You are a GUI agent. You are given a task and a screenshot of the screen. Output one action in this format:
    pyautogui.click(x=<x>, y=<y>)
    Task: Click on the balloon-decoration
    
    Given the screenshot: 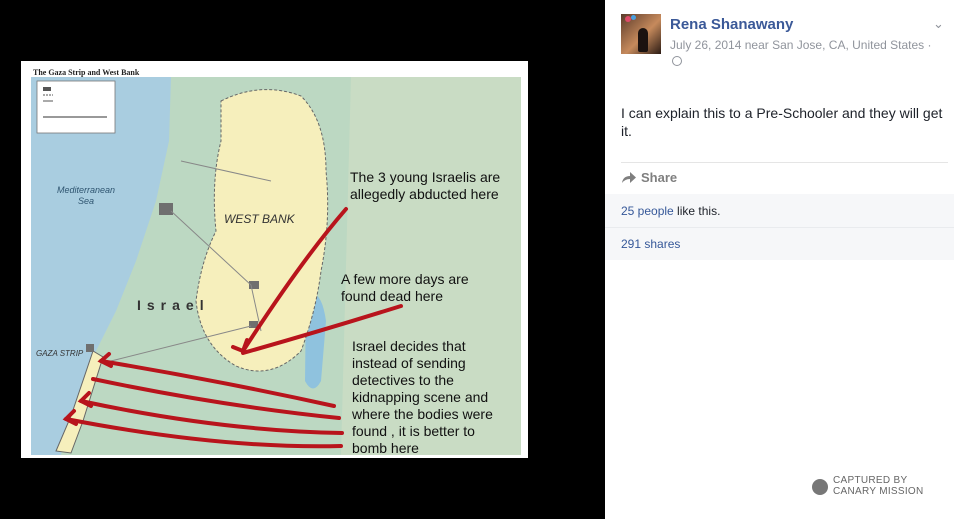 What is the action you would take?
    pyautogui.click(x=633, y=17)
    